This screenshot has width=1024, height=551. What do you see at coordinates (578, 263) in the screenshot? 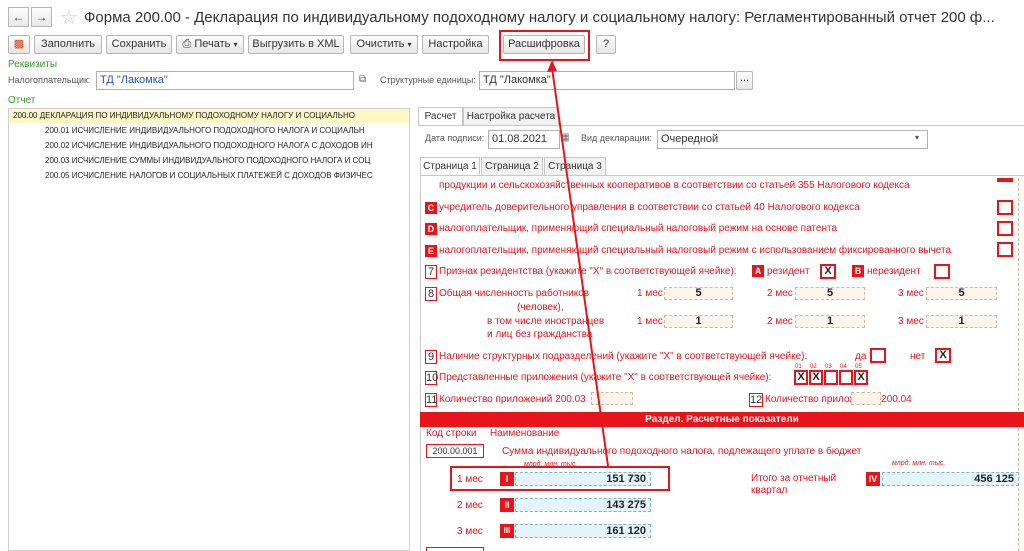
I see `annotation-arrow` at bounding box center [578, 263].